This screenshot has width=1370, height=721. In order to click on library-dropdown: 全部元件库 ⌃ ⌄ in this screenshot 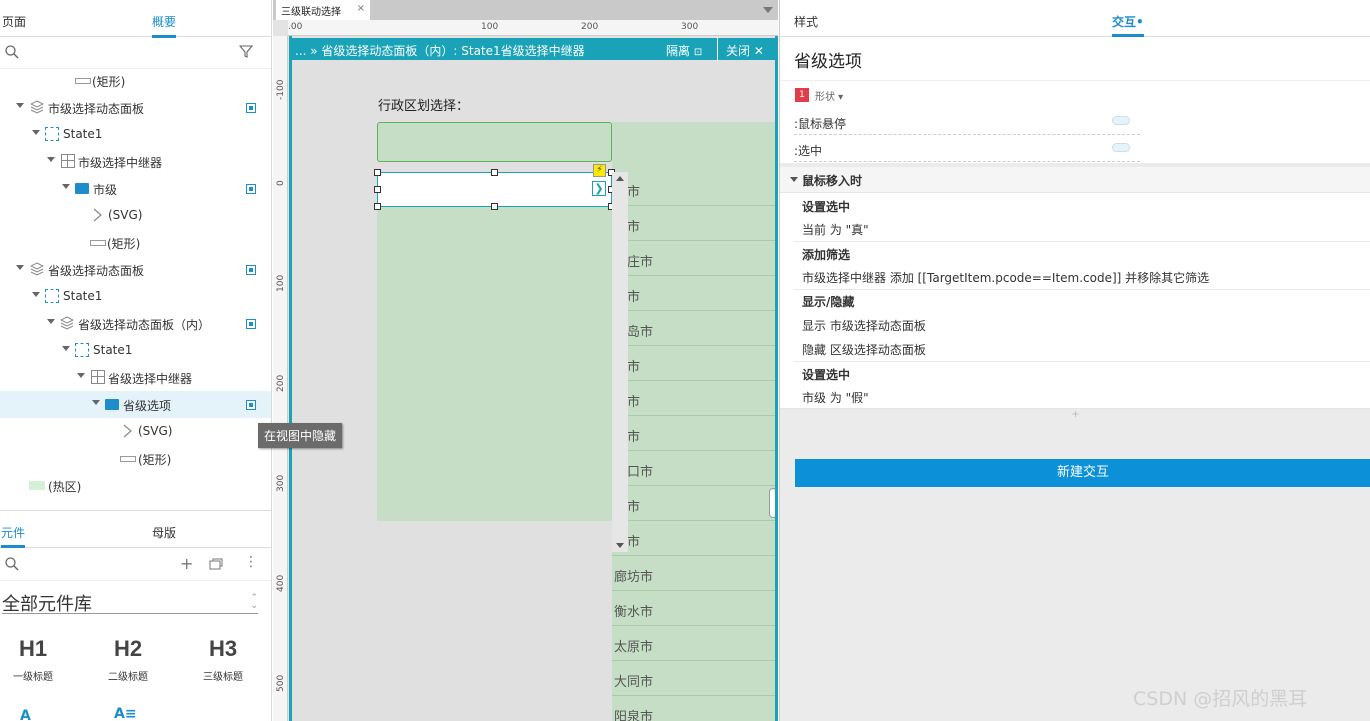, I will do `click(130, 602)`.